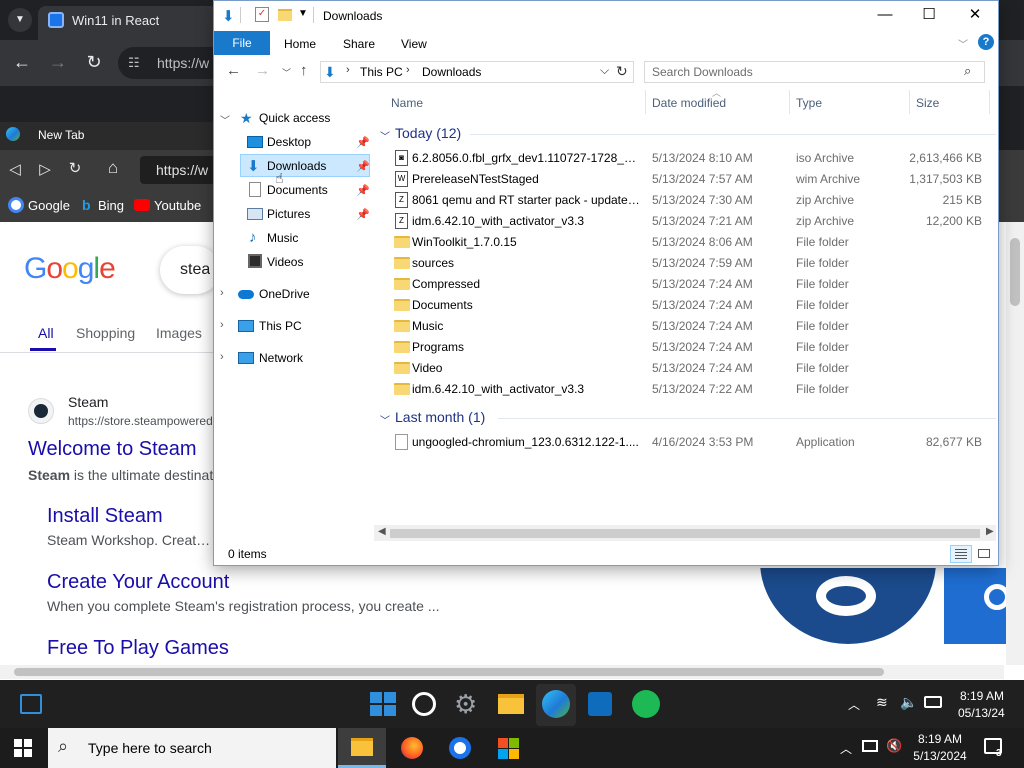  What do you see at coordinates (23, 748) in the screenshot?
I see `windows-start-icon` at bounding box center [23, 748].